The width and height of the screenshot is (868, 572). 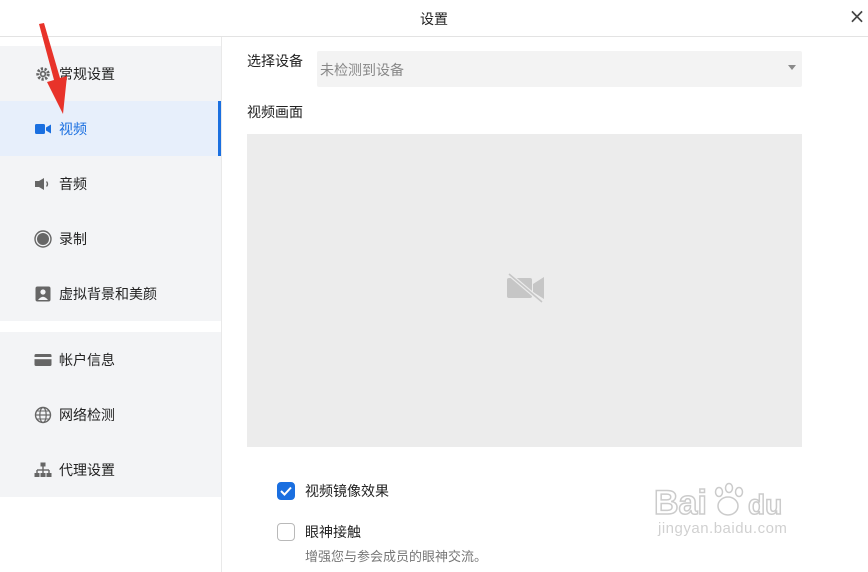 I want to click on mirror-effect-checkbox, so click(x=286, y=491).